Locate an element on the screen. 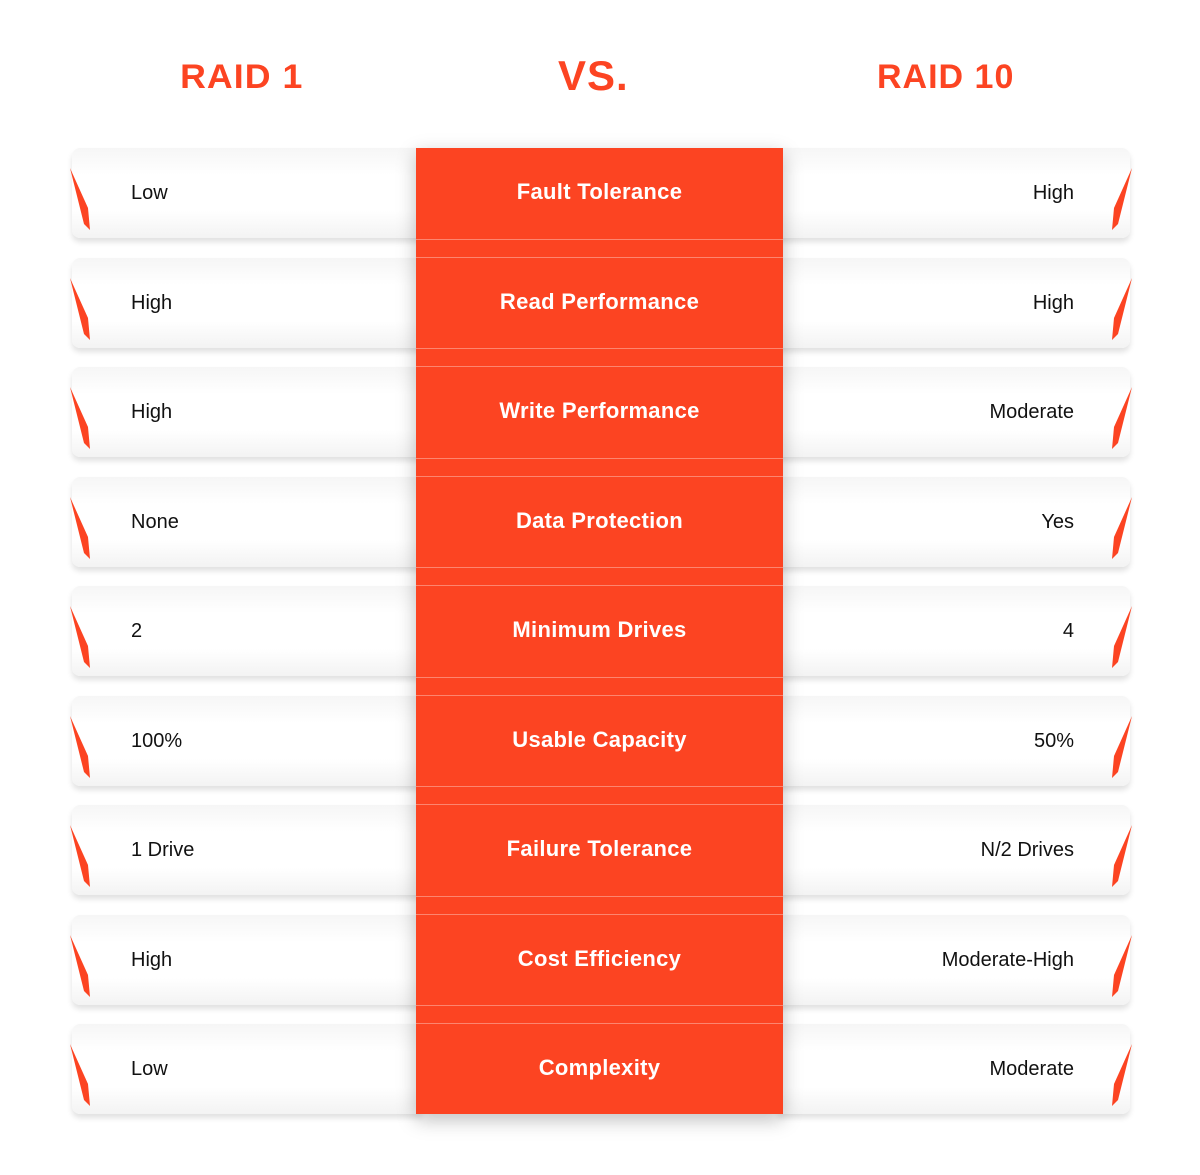 This screenshot has height=1175, width=1200. raid10-value: 50% is located at coordinates (1053, 740).